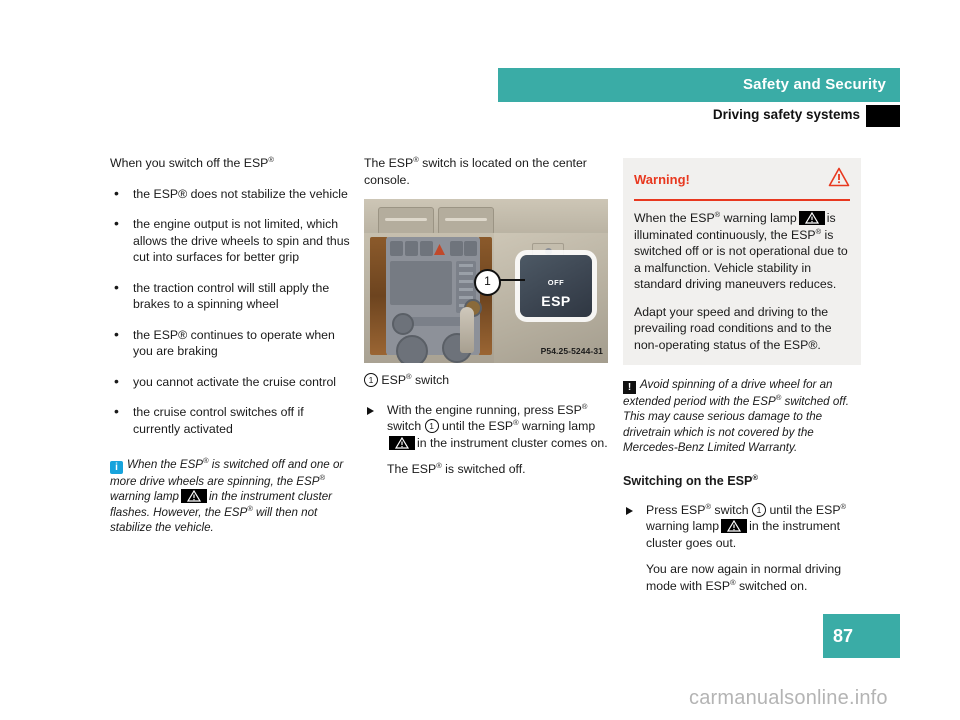 The image size is (960, 720). I want to click on console-button-row, so click(433, 249).